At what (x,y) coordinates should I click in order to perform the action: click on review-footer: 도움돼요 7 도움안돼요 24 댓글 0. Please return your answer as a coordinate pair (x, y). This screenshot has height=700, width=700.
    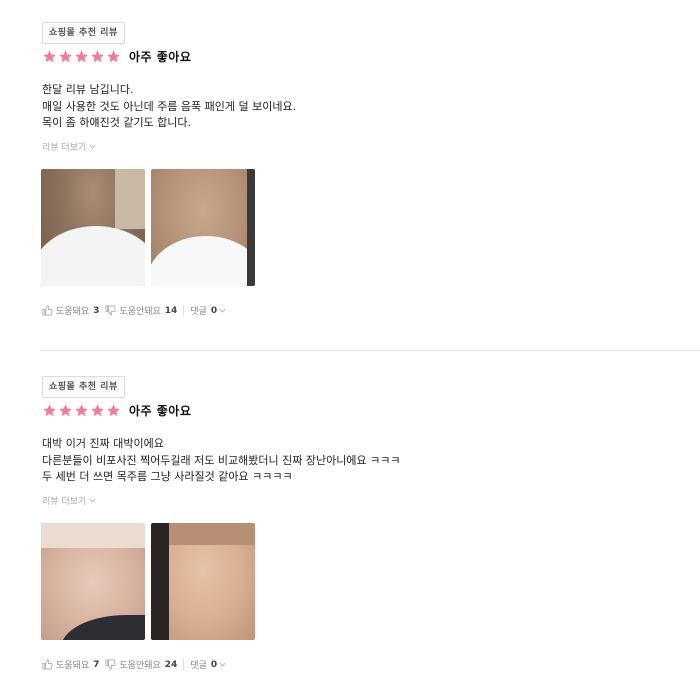
    Looking at the image, I should click on (134, 664).